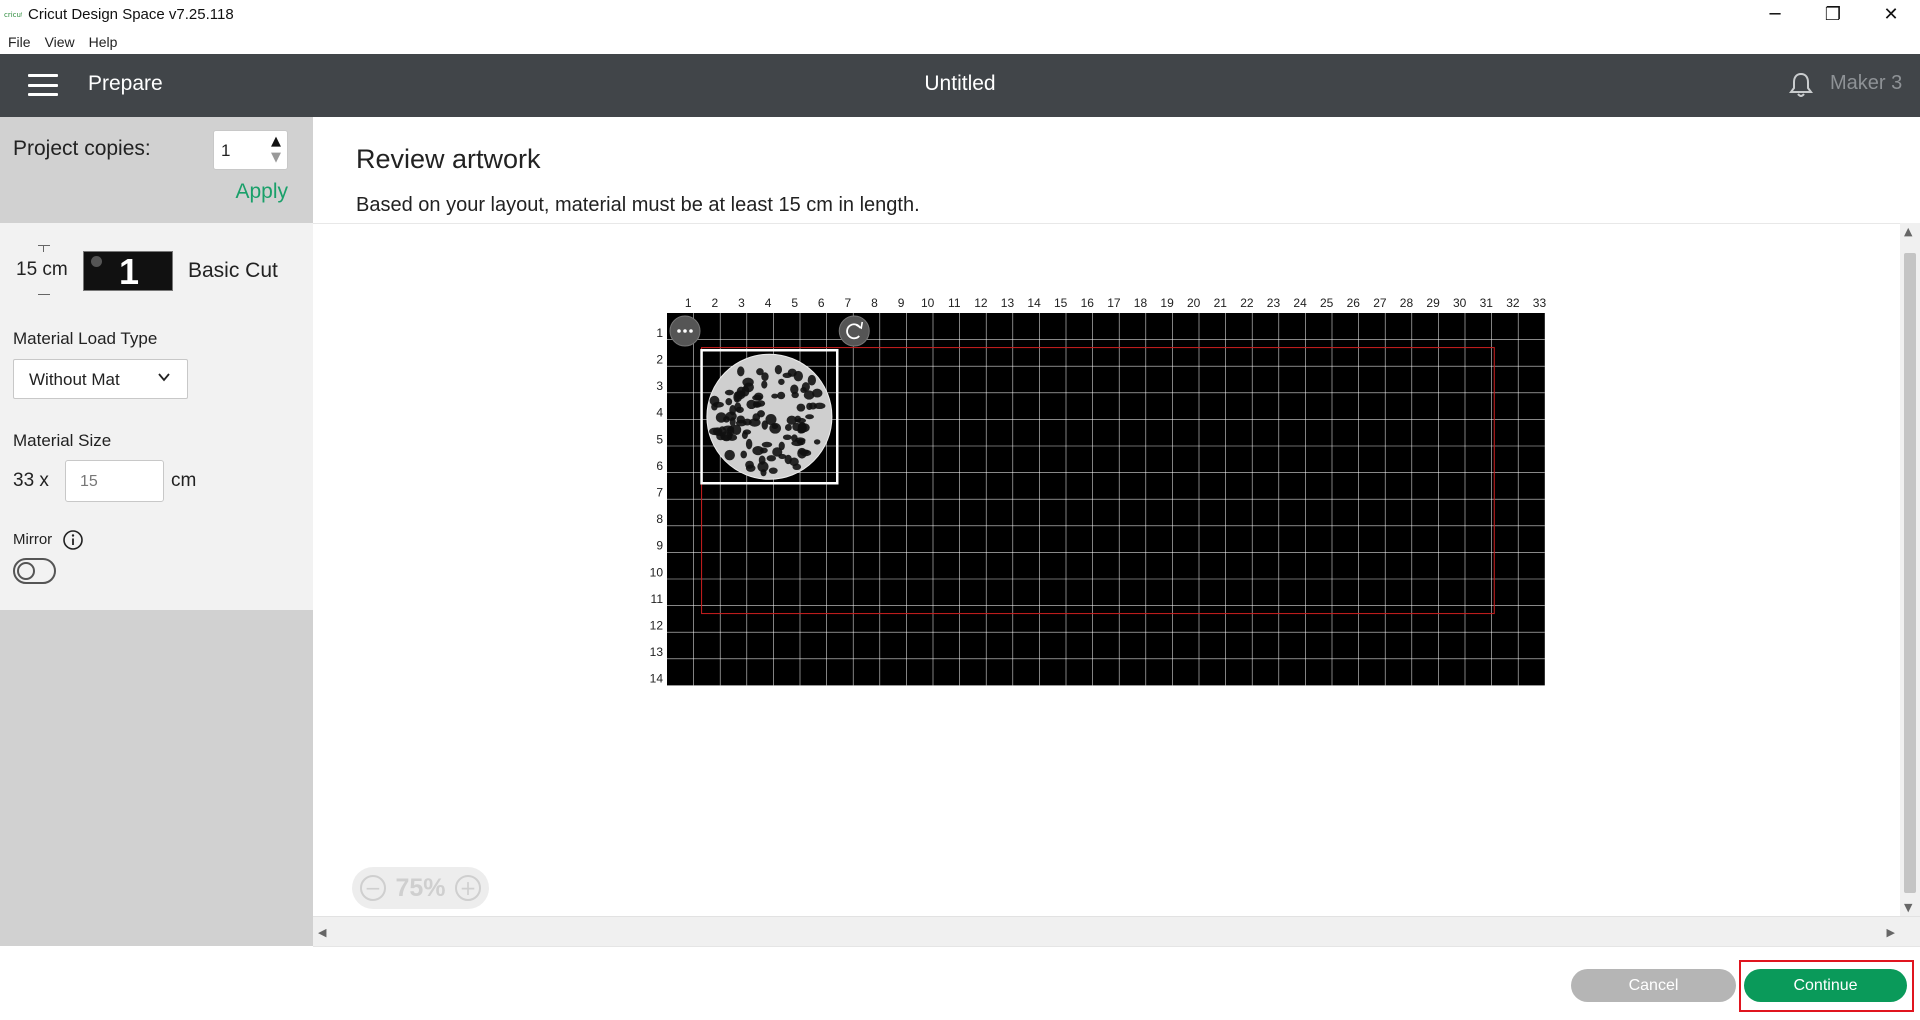  I want to click on column-label: 28, so click(1407, 303).